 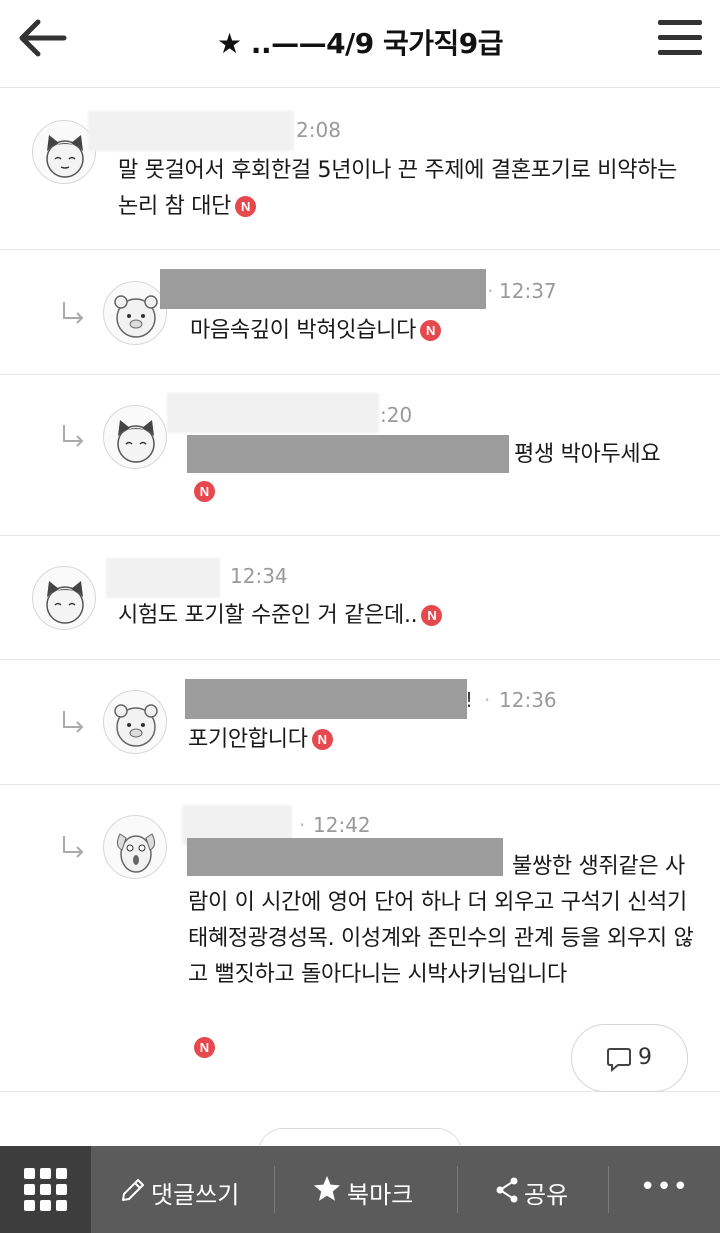 What do you see at coordinates (327, 1188) in the screenshot?
I see `star-icon` at bounding box center [327, 1188].